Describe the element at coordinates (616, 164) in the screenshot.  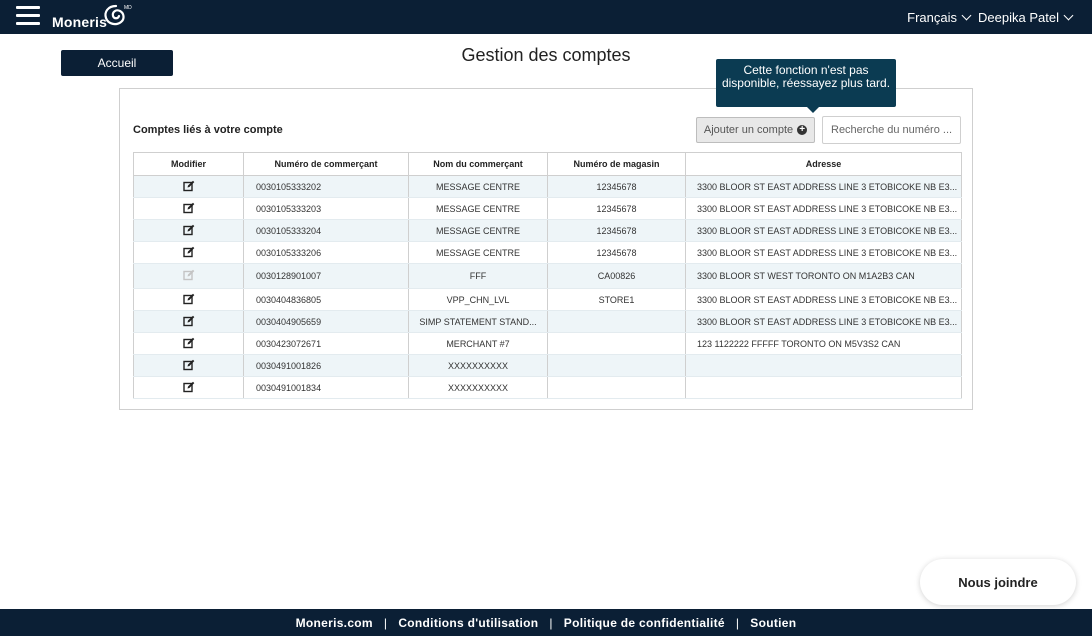
I see `column-header-store-number: Numéro de magasin` at that location.